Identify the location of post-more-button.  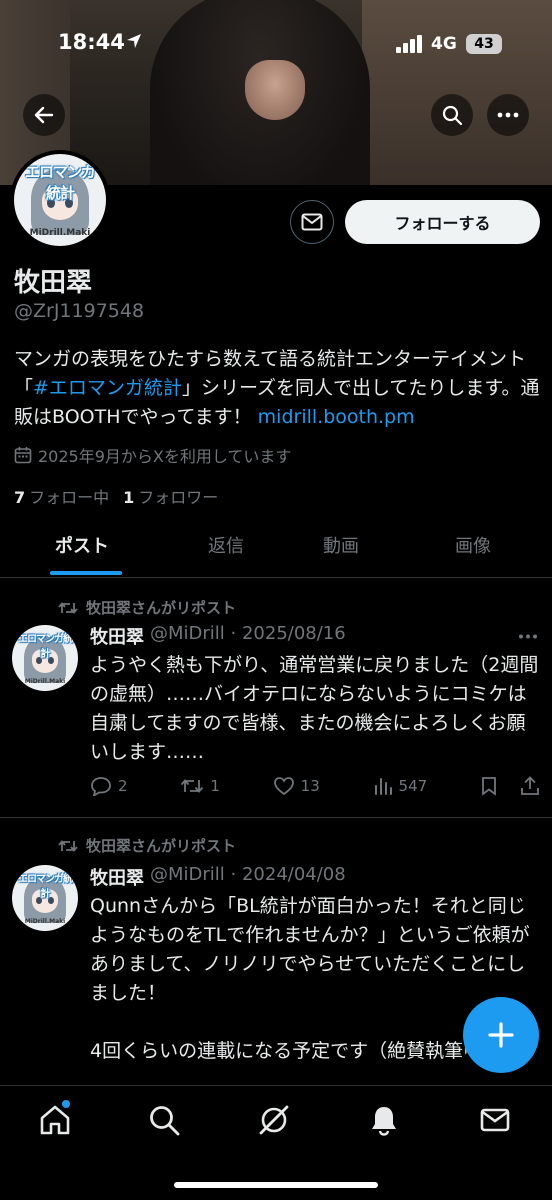
(528, 633).